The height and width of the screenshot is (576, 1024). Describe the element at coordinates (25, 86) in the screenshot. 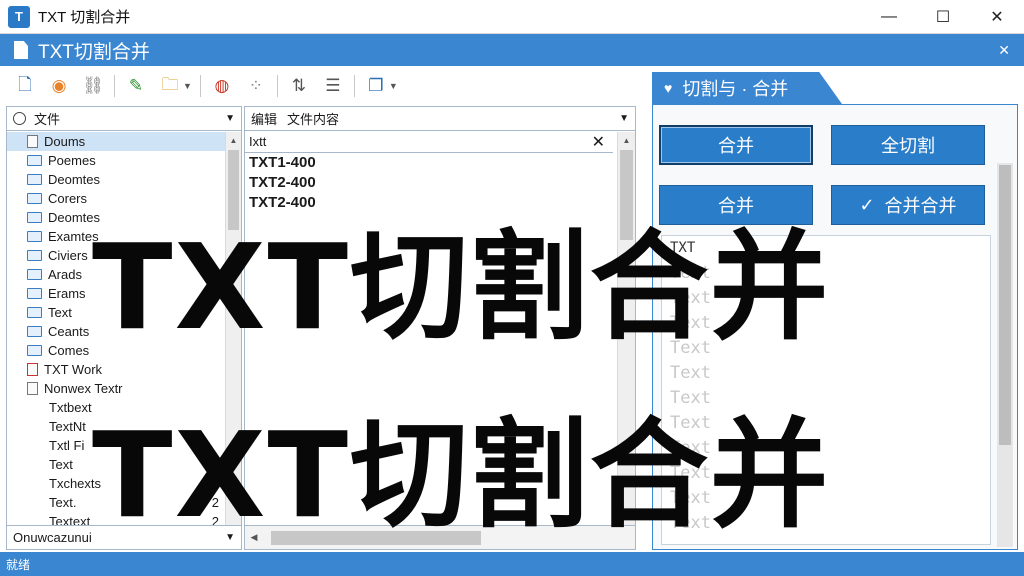

I see `new-file-icon: 🗋` at that location.